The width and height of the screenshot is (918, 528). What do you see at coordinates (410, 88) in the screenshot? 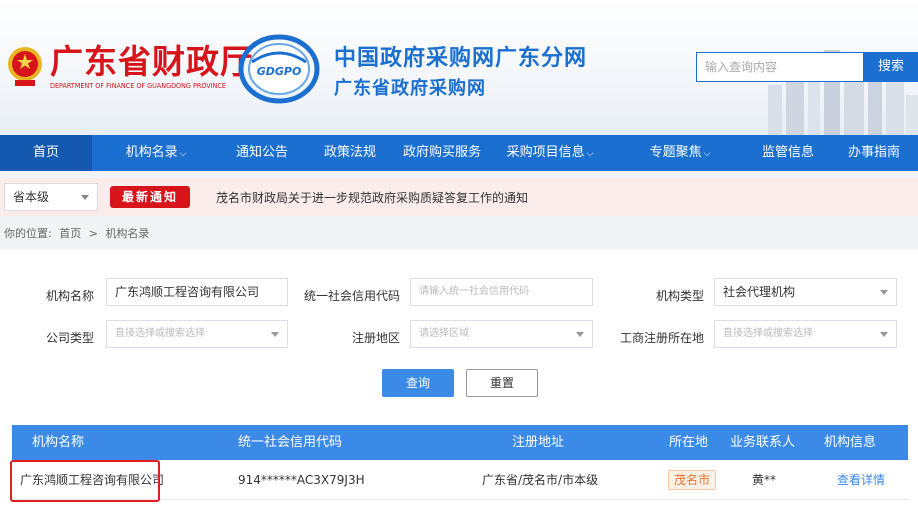
I see `site-subtitle: 广东省政府采购网` at bounding box center [410, 88].